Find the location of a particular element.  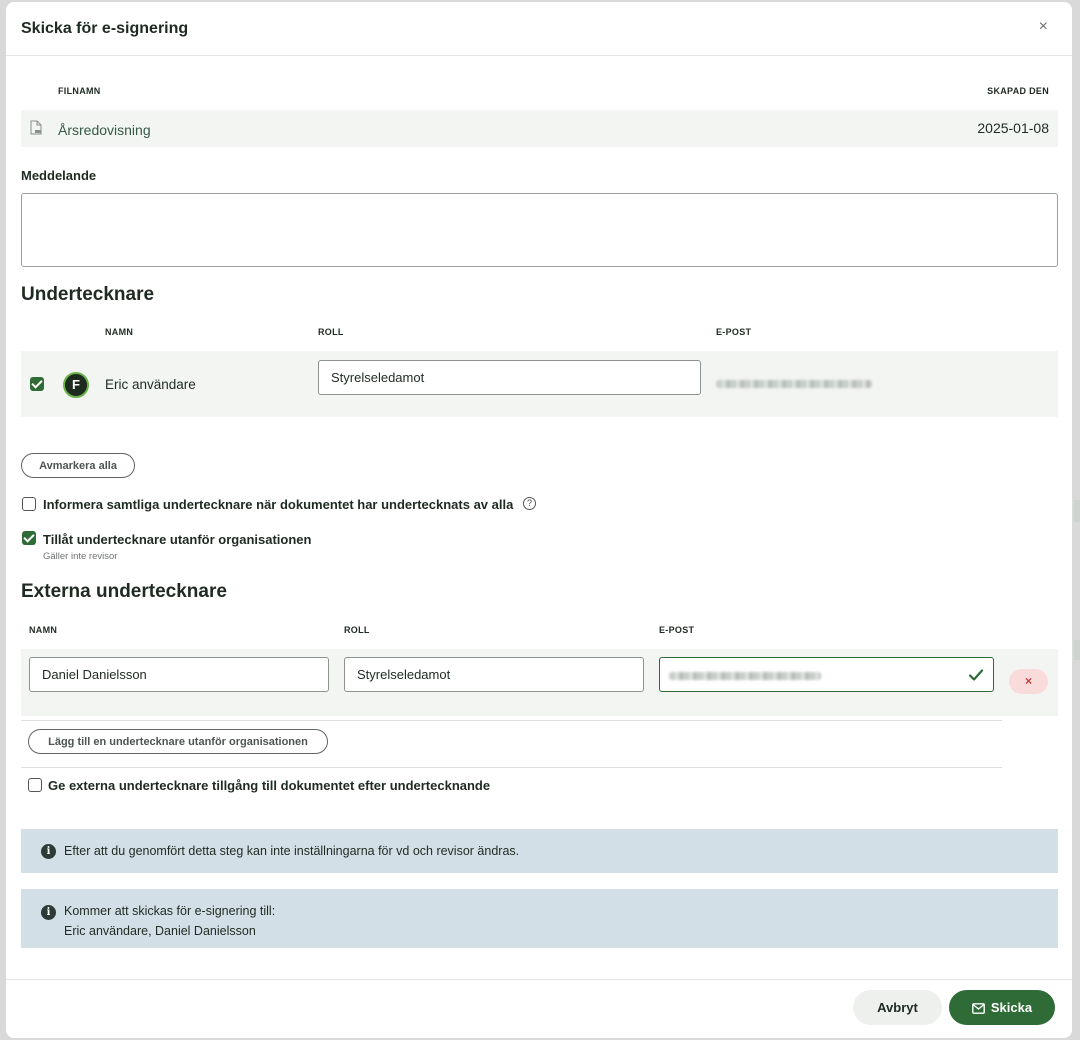

signer-role-input is located at coordinates (509, 377).